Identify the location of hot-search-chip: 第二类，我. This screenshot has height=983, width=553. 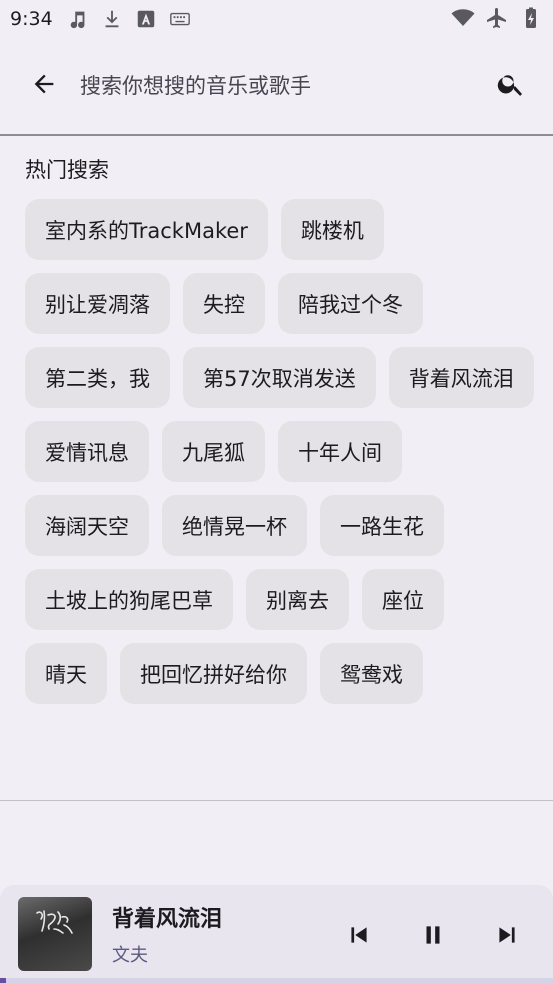
(97, 377).